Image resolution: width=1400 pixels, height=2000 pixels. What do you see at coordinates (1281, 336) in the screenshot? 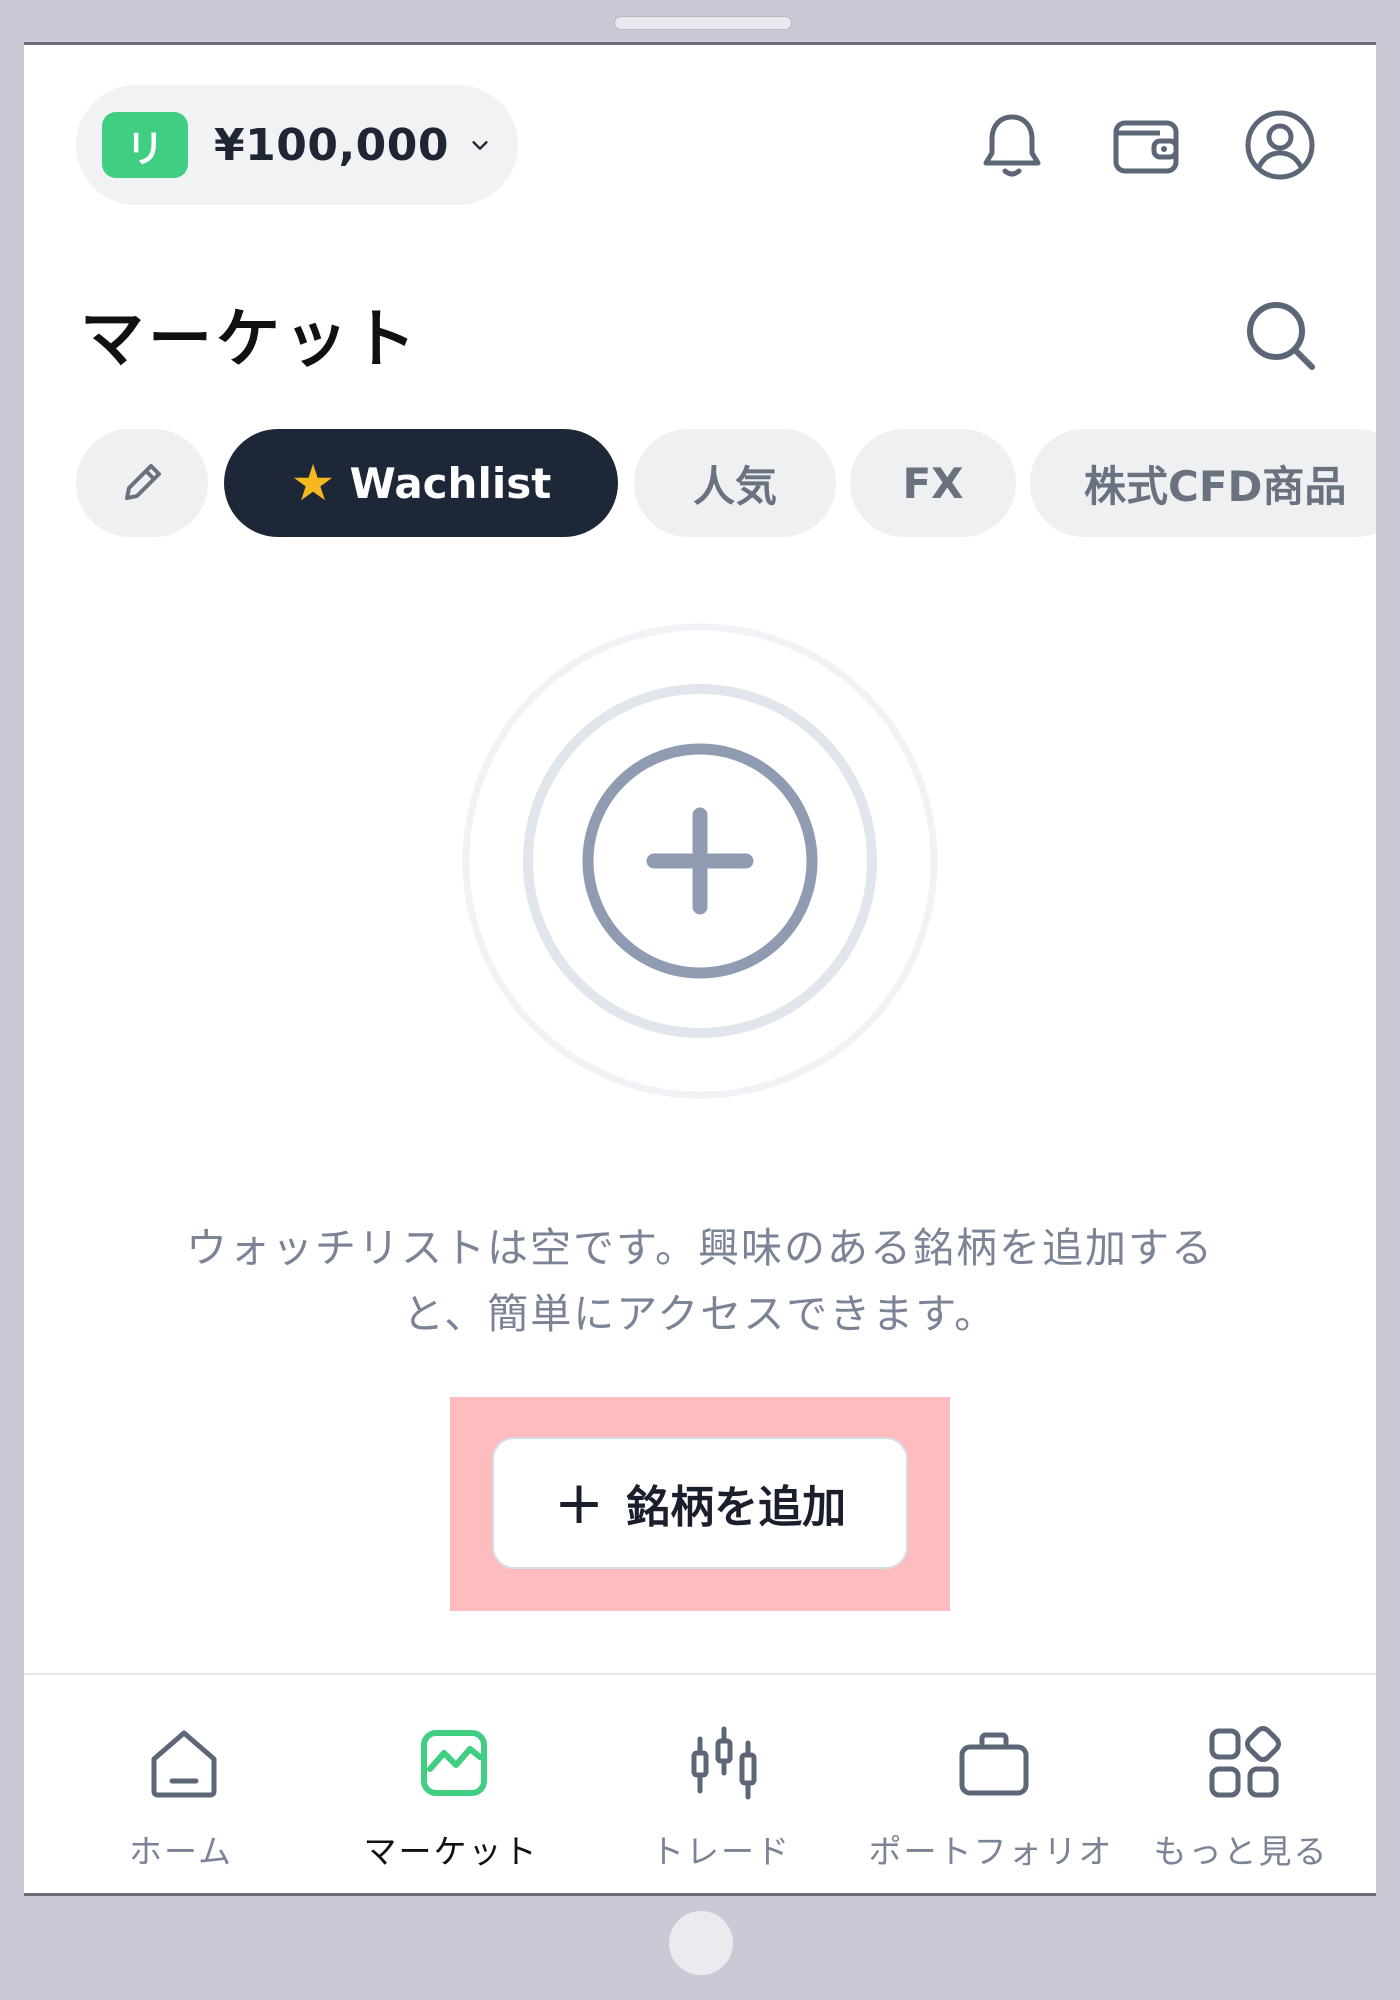
I see `search-icon` at bounding box center [1281, 336].